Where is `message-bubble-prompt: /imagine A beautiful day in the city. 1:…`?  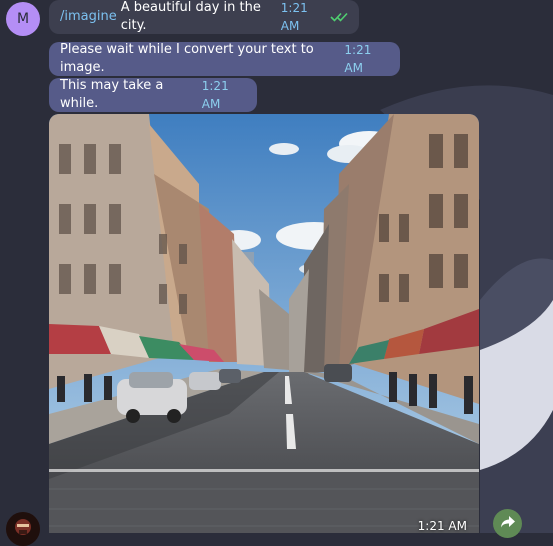
message-bubble-prompt: /imagine A beautiful day in the city. 1:… is located at coordinates (204, 17).